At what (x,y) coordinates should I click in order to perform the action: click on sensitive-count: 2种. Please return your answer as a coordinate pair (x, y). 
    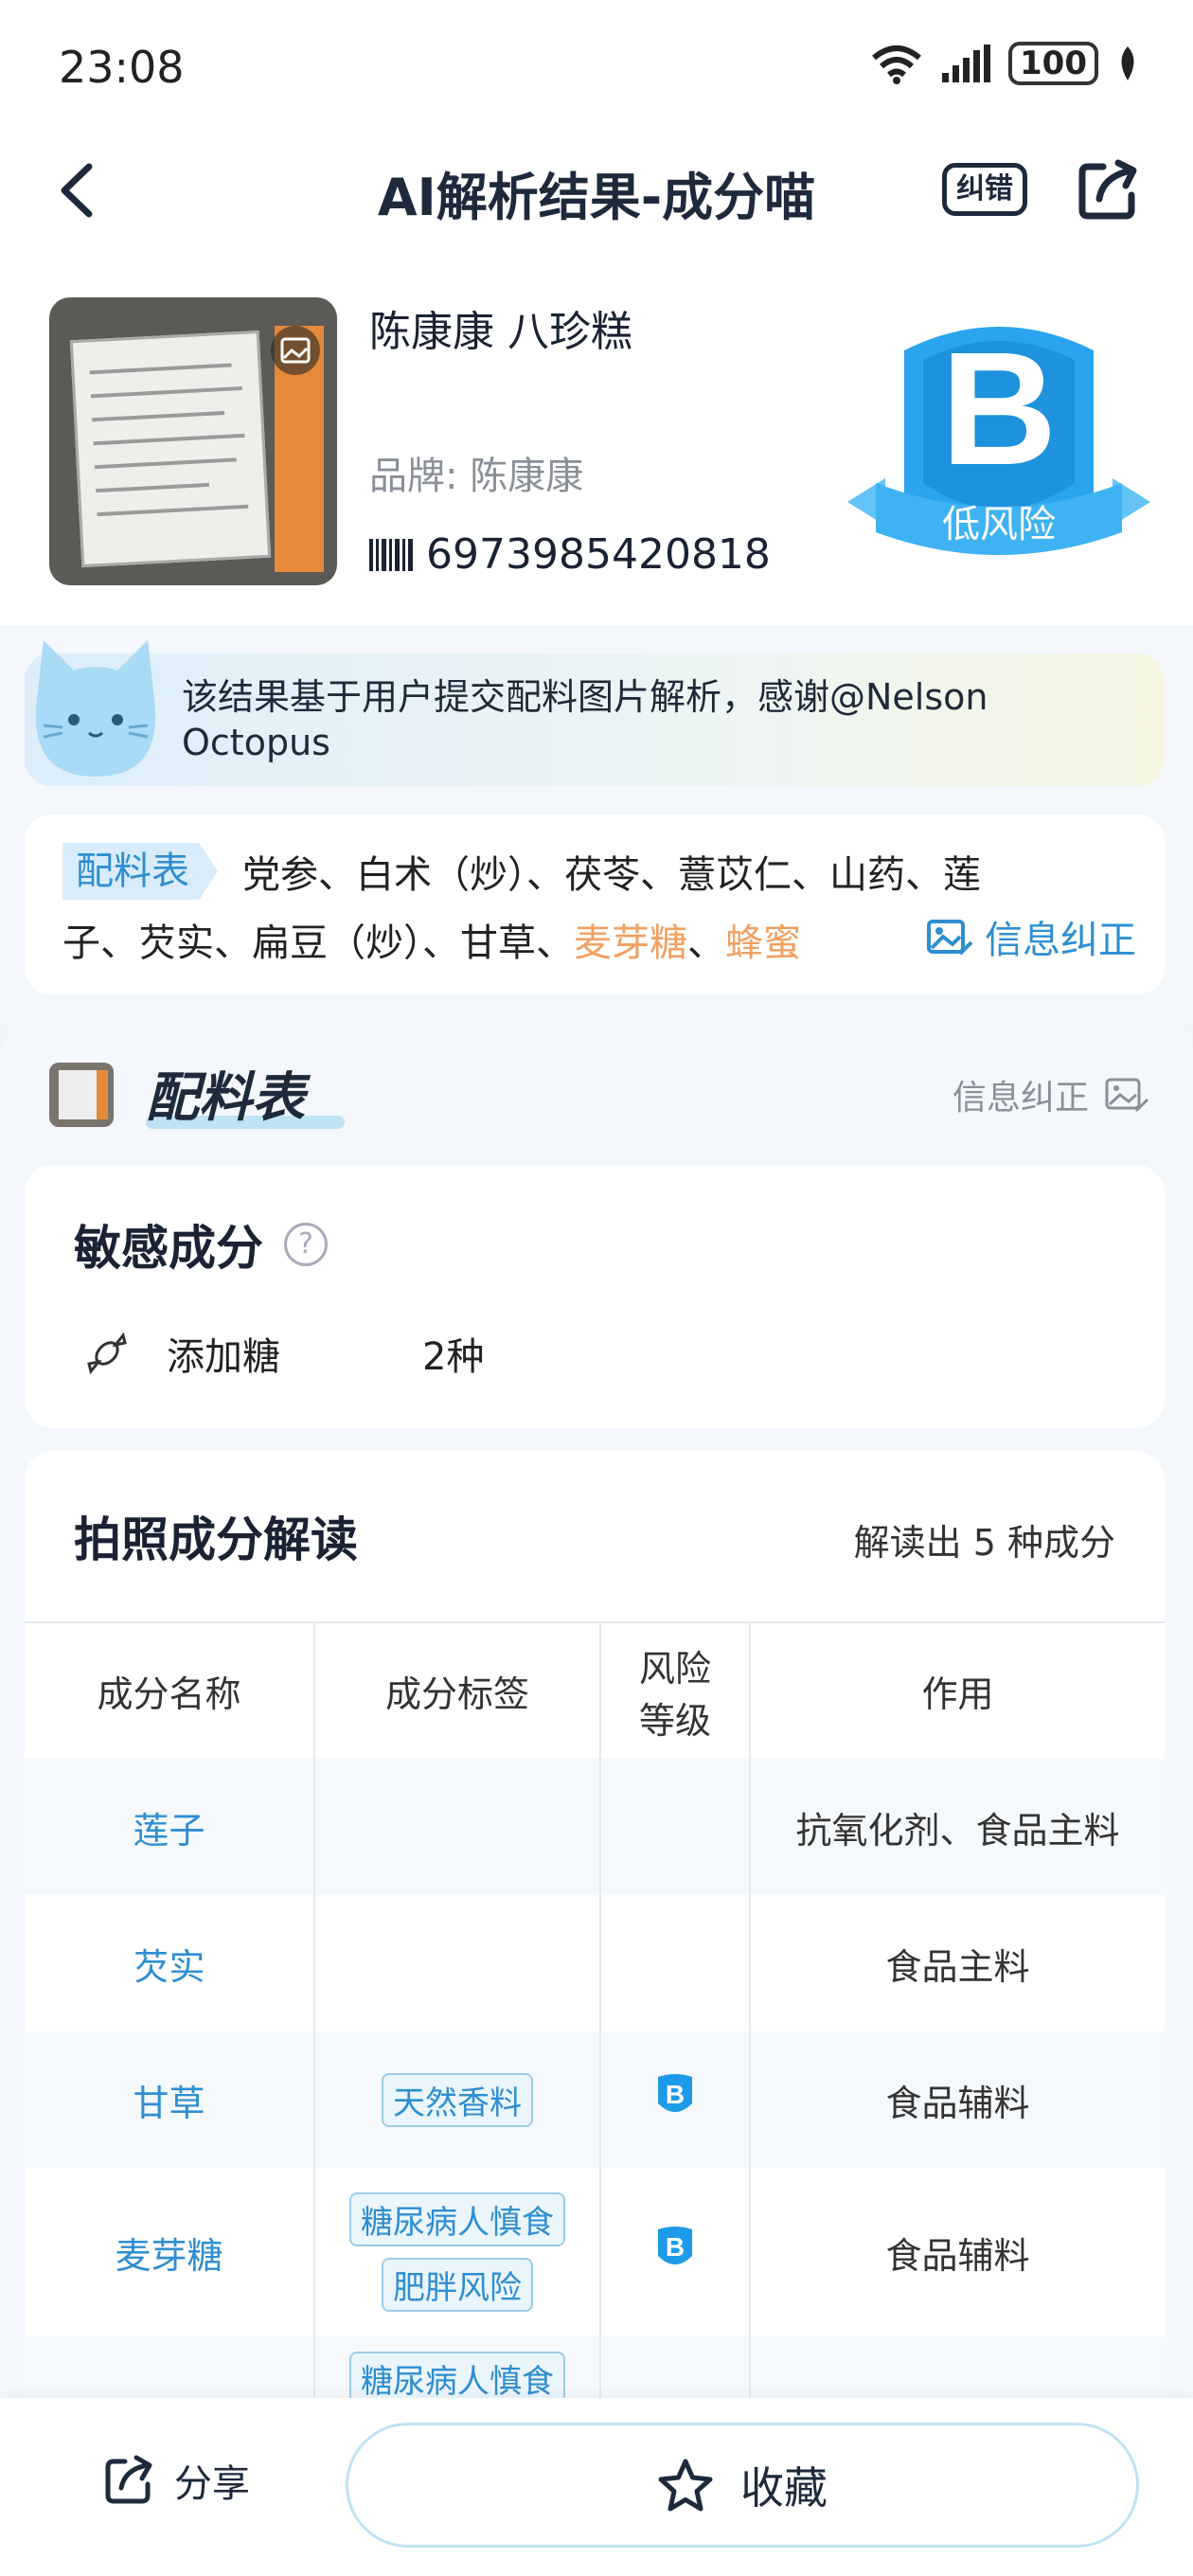
    Looking at the image, I should click on (453, 1357).